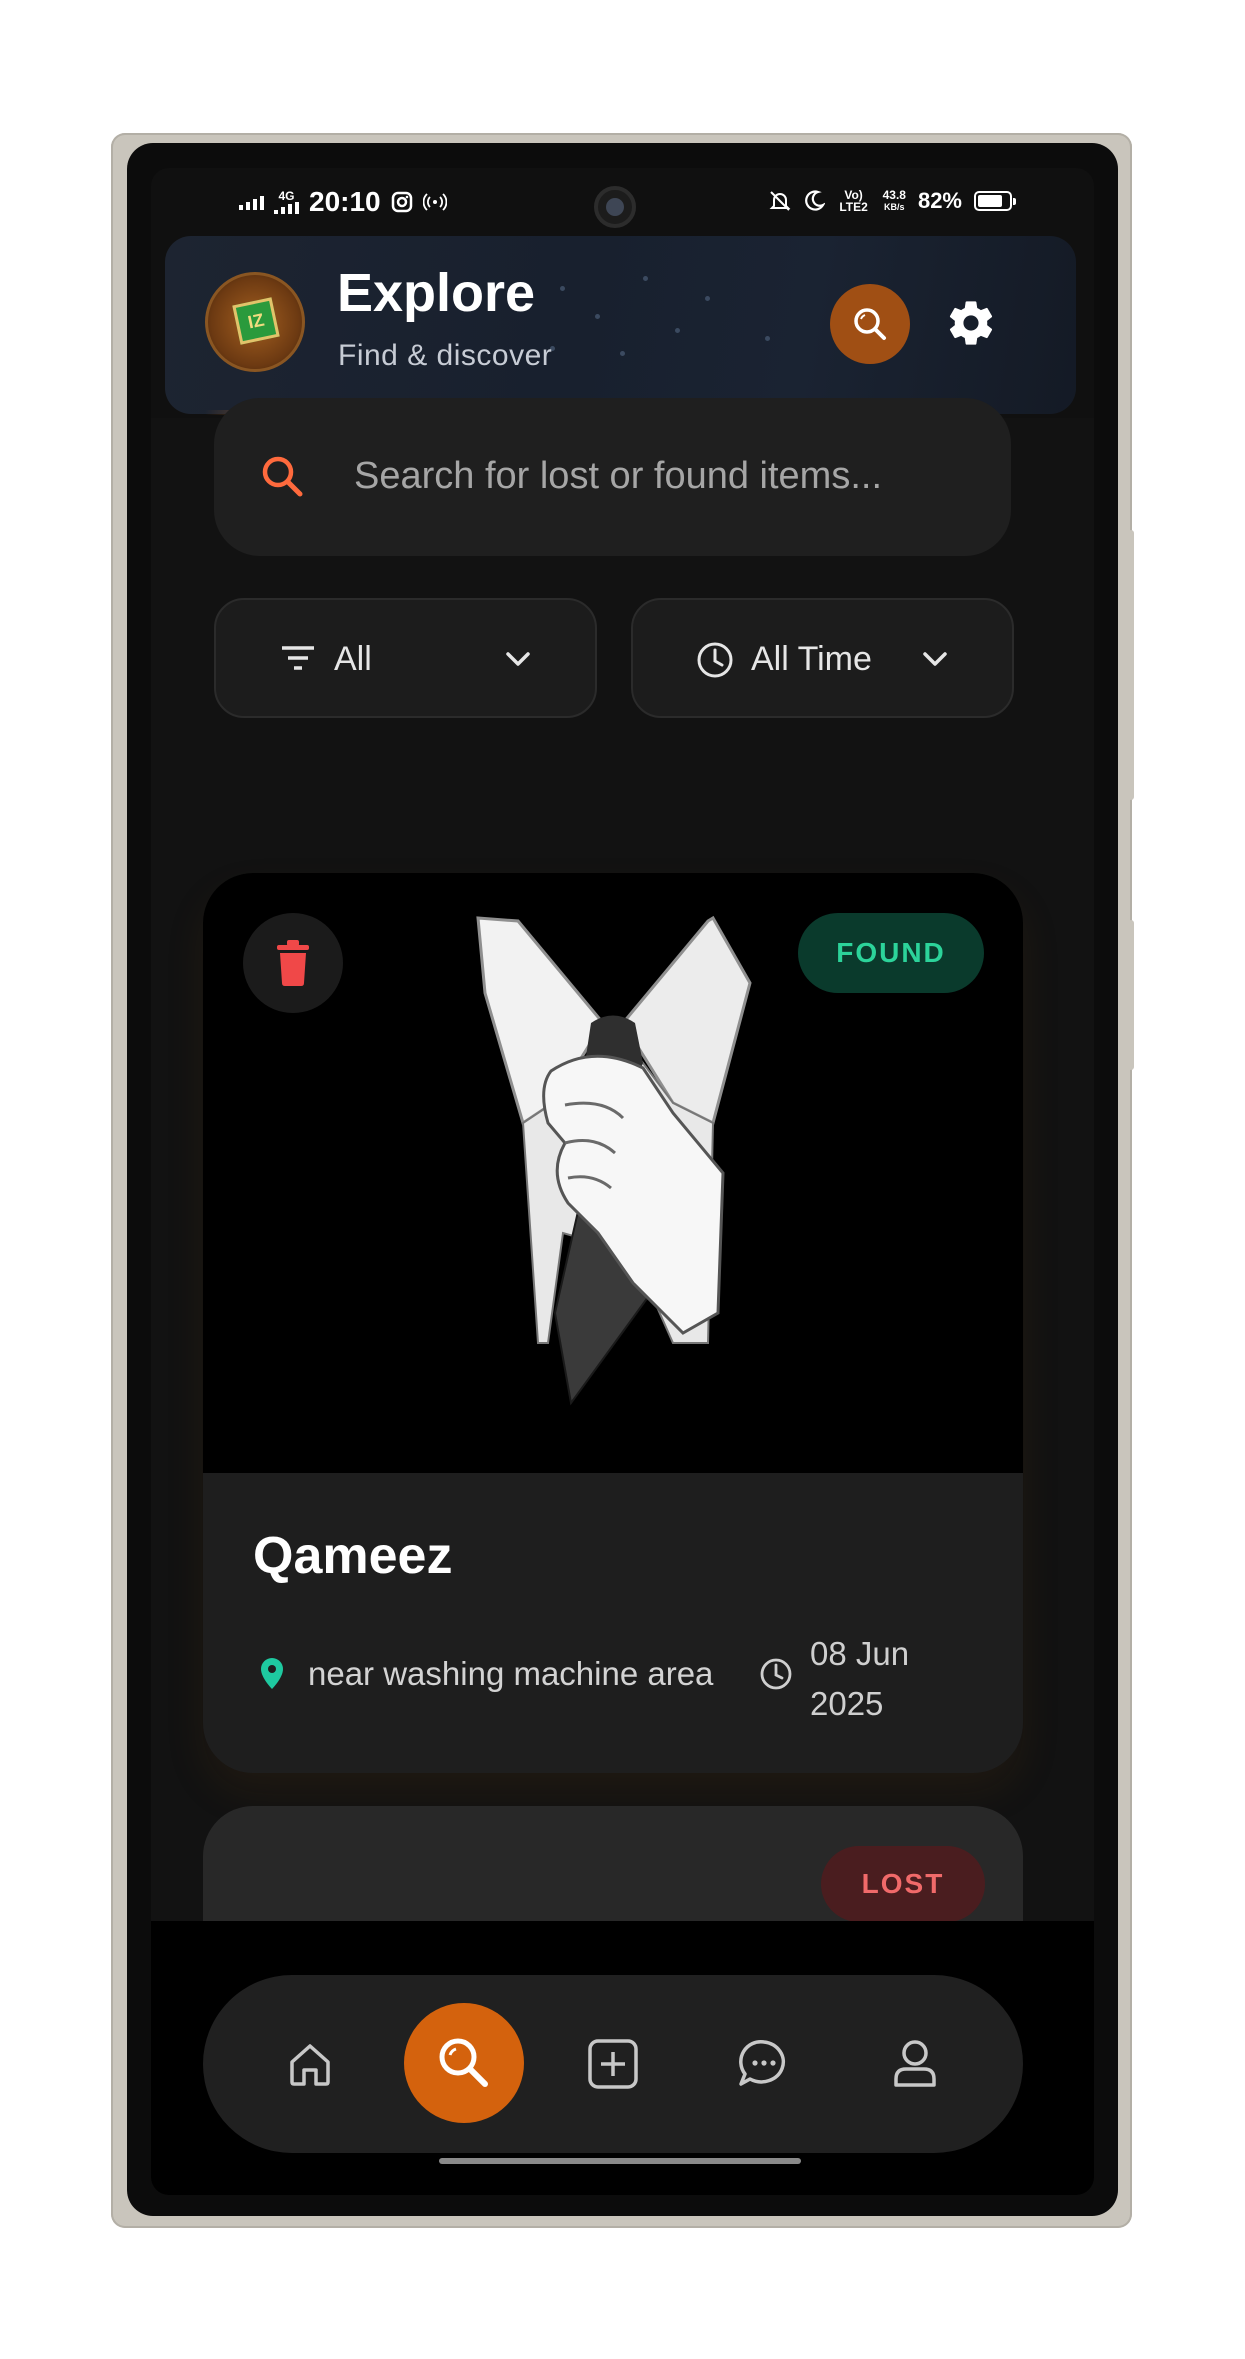 The width and height of the screenshot is (1245, 2359). Describe the element at coordinates (811, 659) in the screenshot. I see `time-filter-value: All Time` at that location.